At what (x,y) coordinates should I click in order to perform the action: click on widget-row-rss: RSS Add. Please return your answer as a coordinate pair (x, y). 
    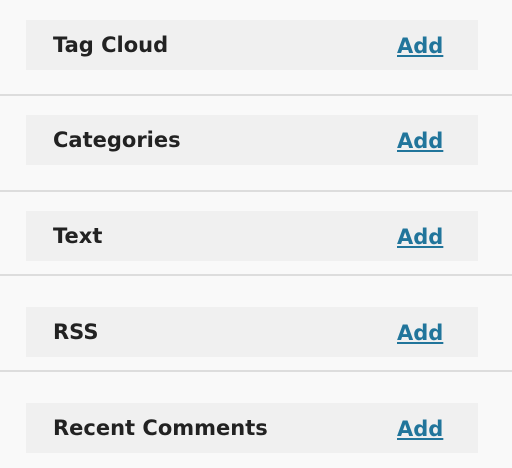
    Looking at the image, I should click on (252, 332).